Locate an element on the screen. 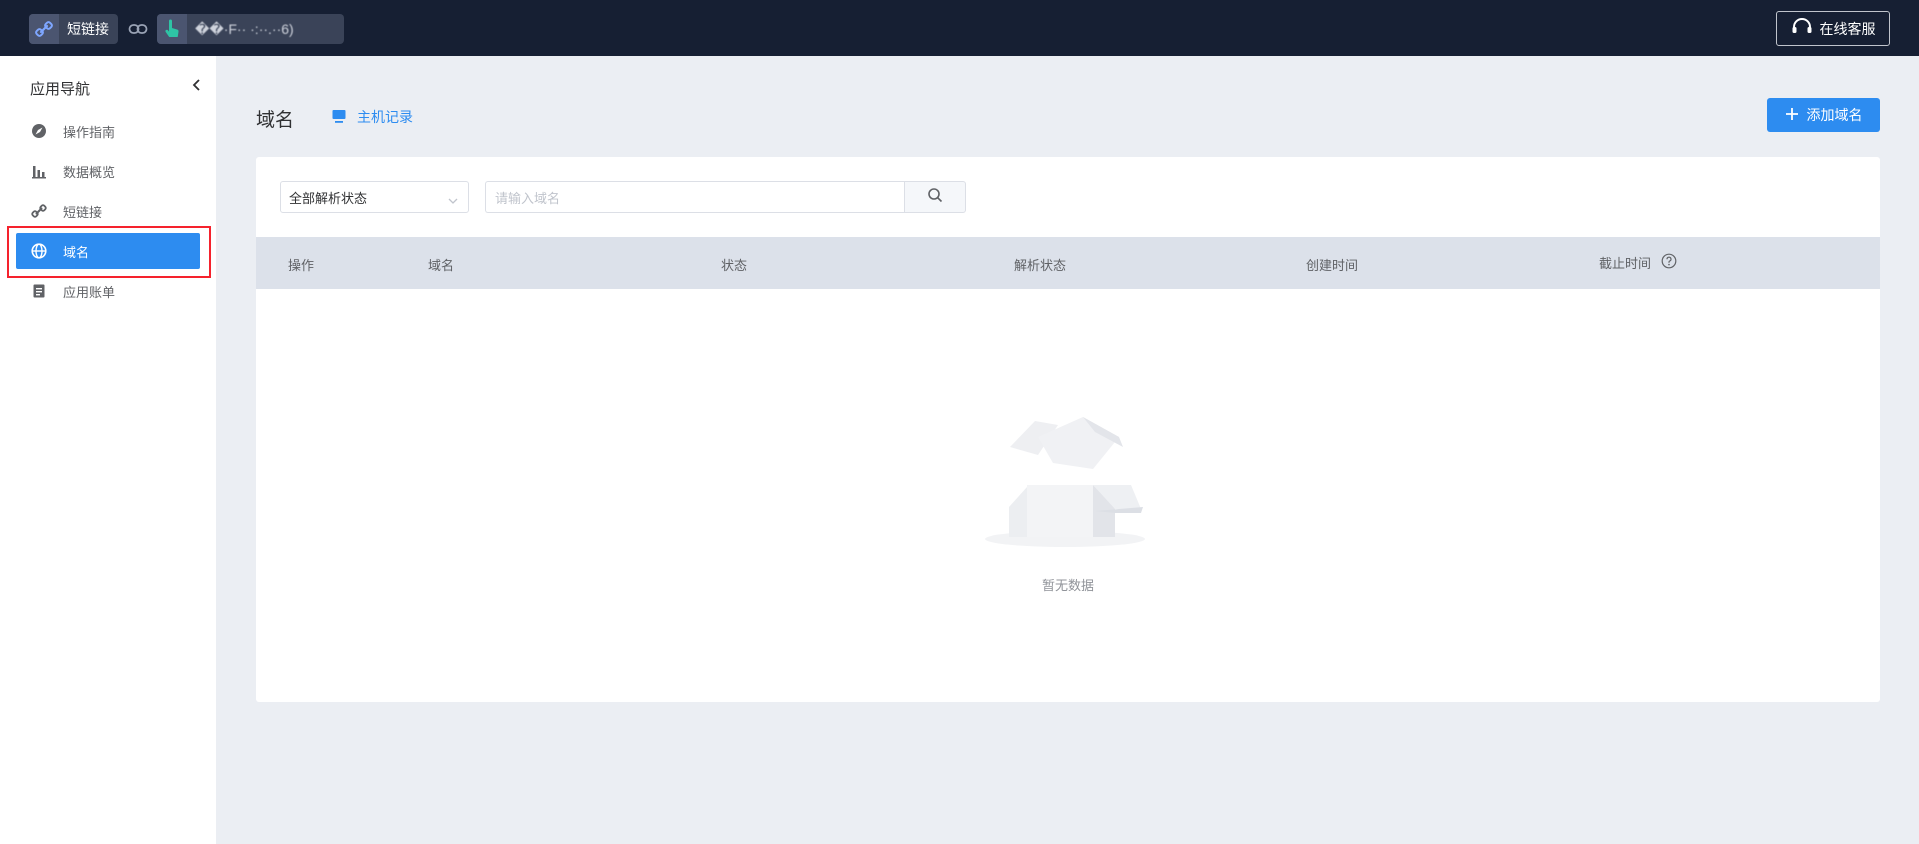 The height and width of the screenshot is (844, 1919). column-header-expiry-group: 截止时间 is located at coordinates (1638, 262).